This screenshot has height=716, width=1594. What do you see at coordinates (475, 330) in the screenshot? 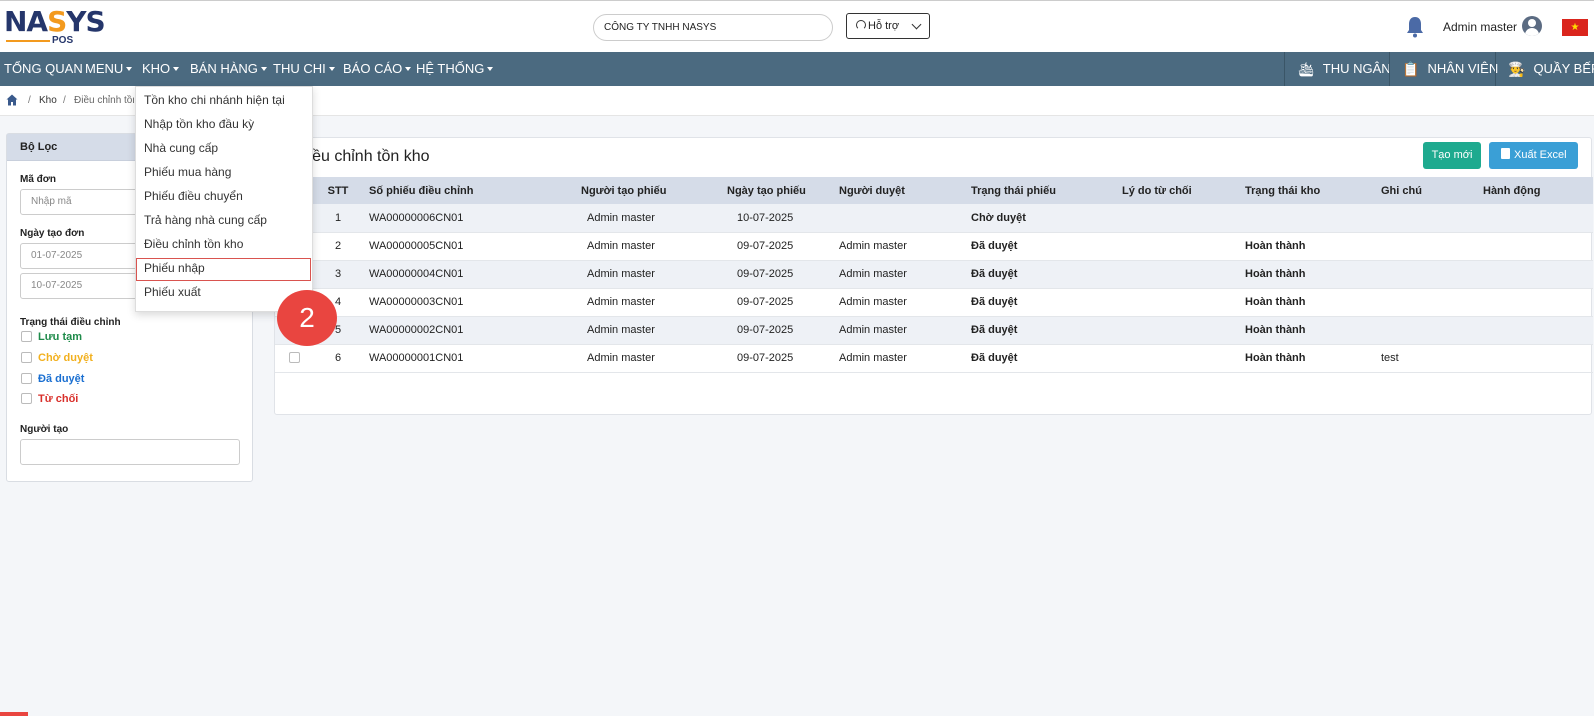
I see `cell-code-link: WA00000002CN01` at bounding box center [475, 330].